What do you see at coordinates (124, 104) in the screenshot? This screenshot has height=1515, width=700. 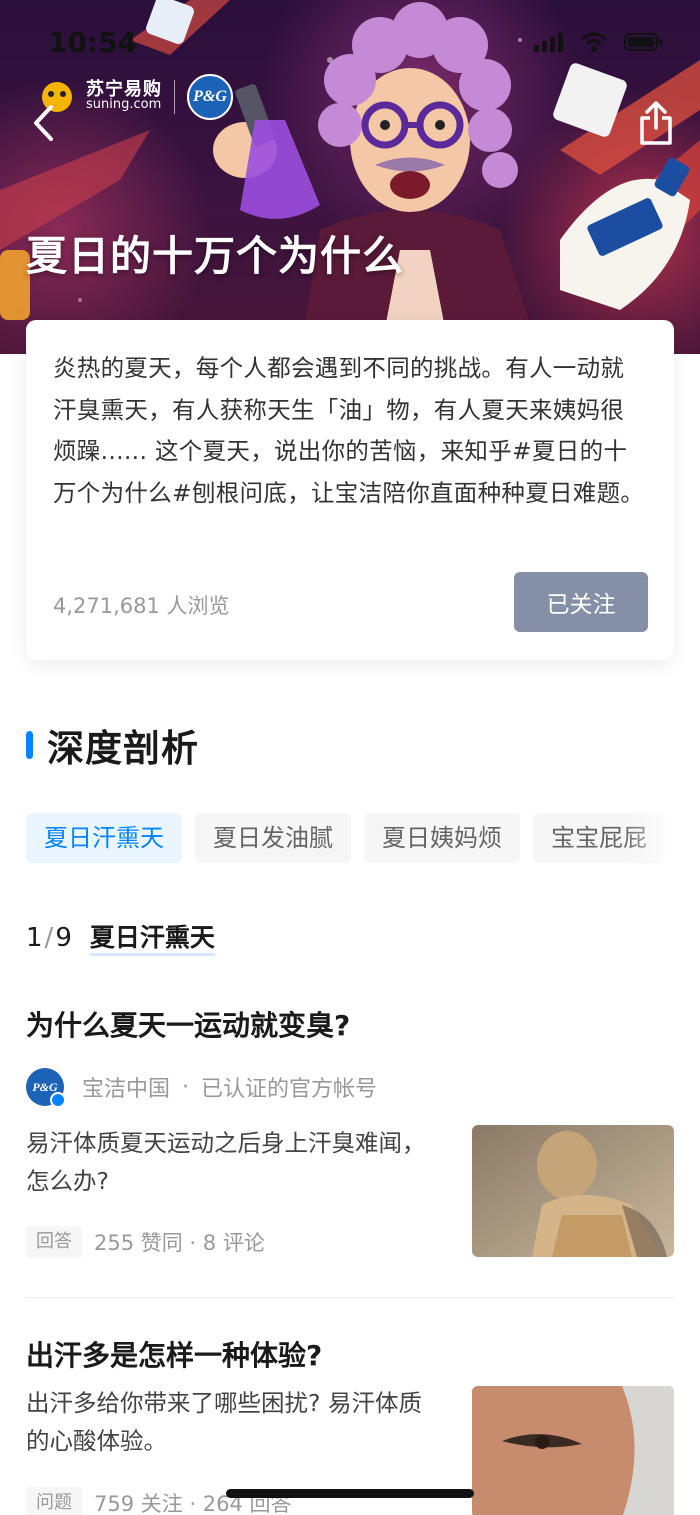 I see `suning-logo-en: suning.com` at bounding box center [124, 104].